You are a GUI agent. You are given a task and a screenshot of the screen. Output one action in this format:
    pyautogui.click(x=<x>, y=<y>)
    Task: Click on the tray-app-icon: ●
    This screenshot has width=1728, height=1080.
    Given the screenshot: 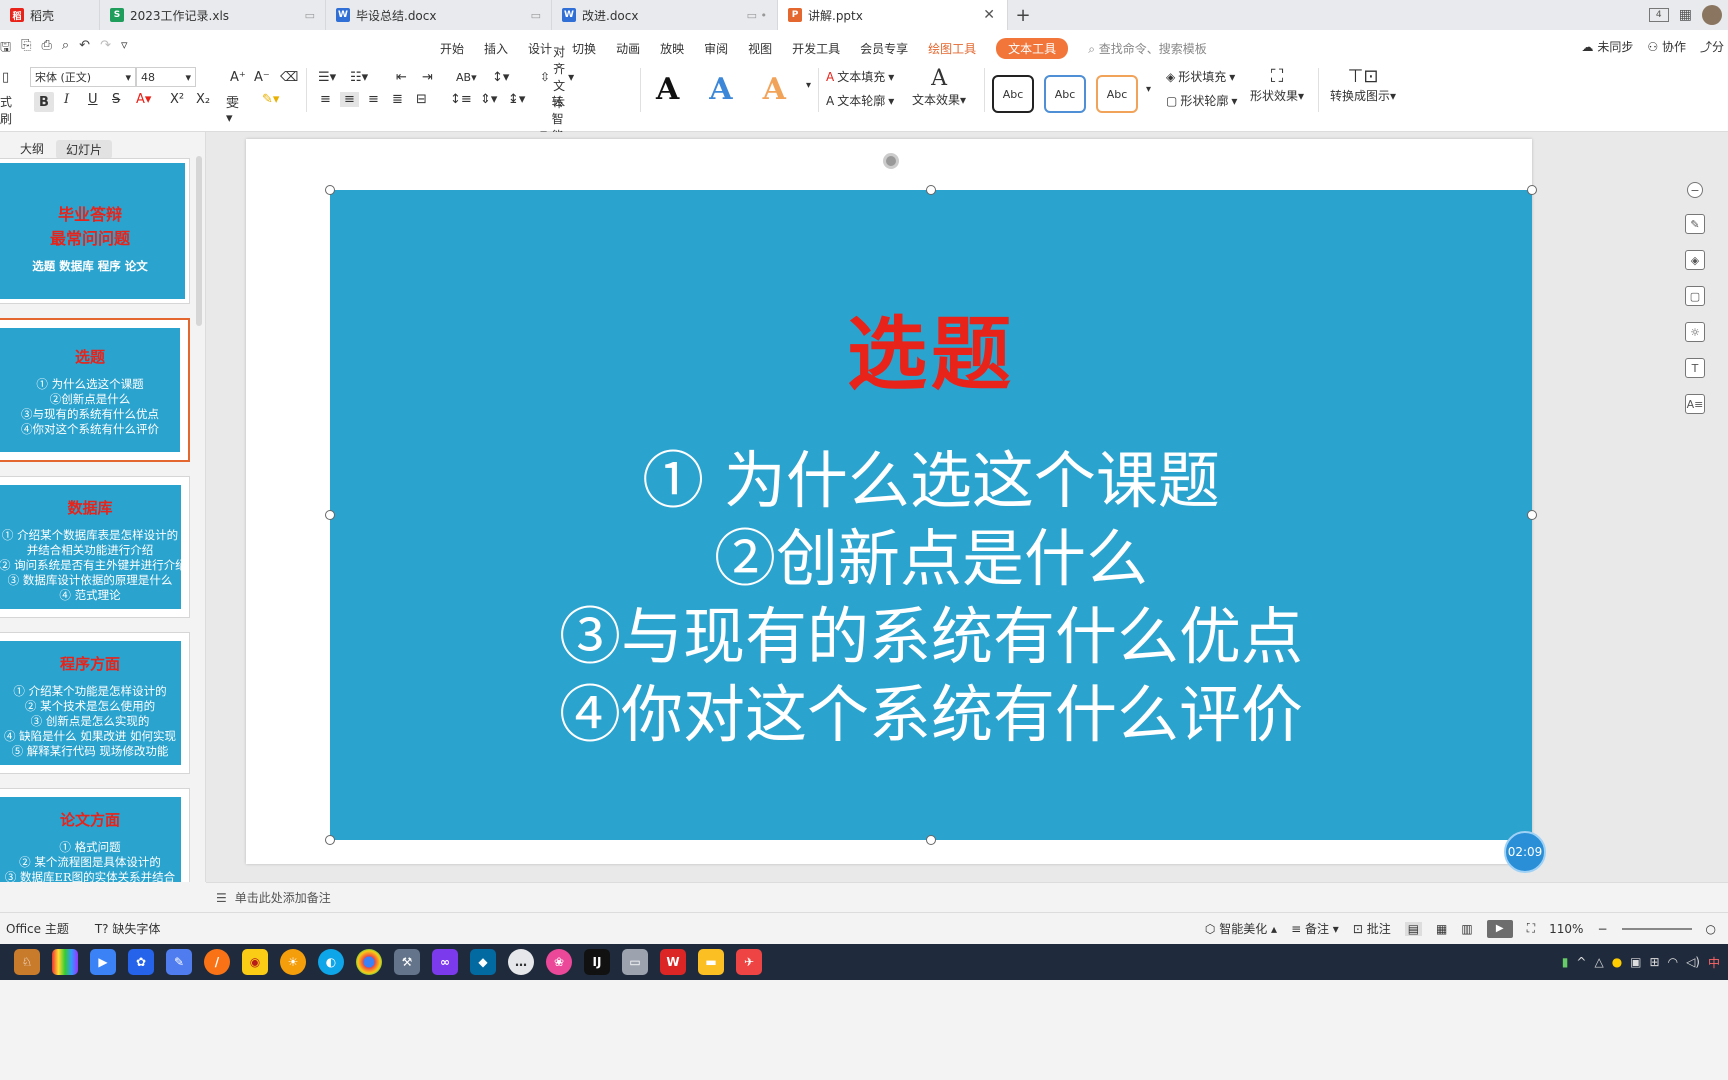 What is the action you would take?
    pyautogui.click(x=1617, y=962)
    